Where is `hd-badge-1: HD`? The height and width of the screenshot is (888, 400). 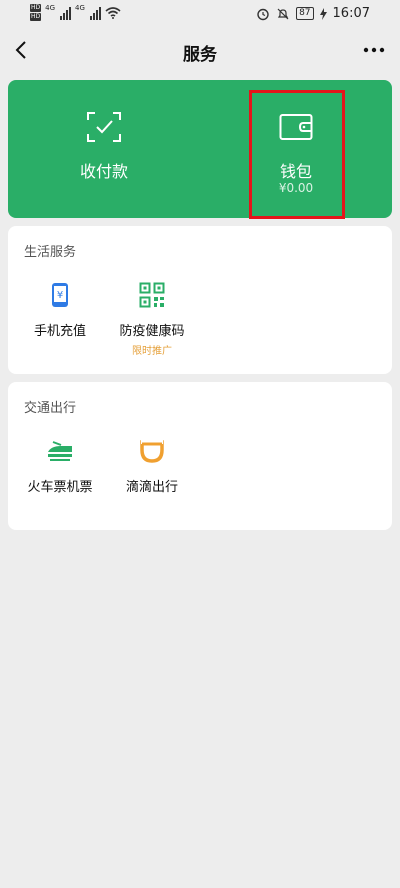 hd-badge-1: HD is located at coordinates (36, 8).